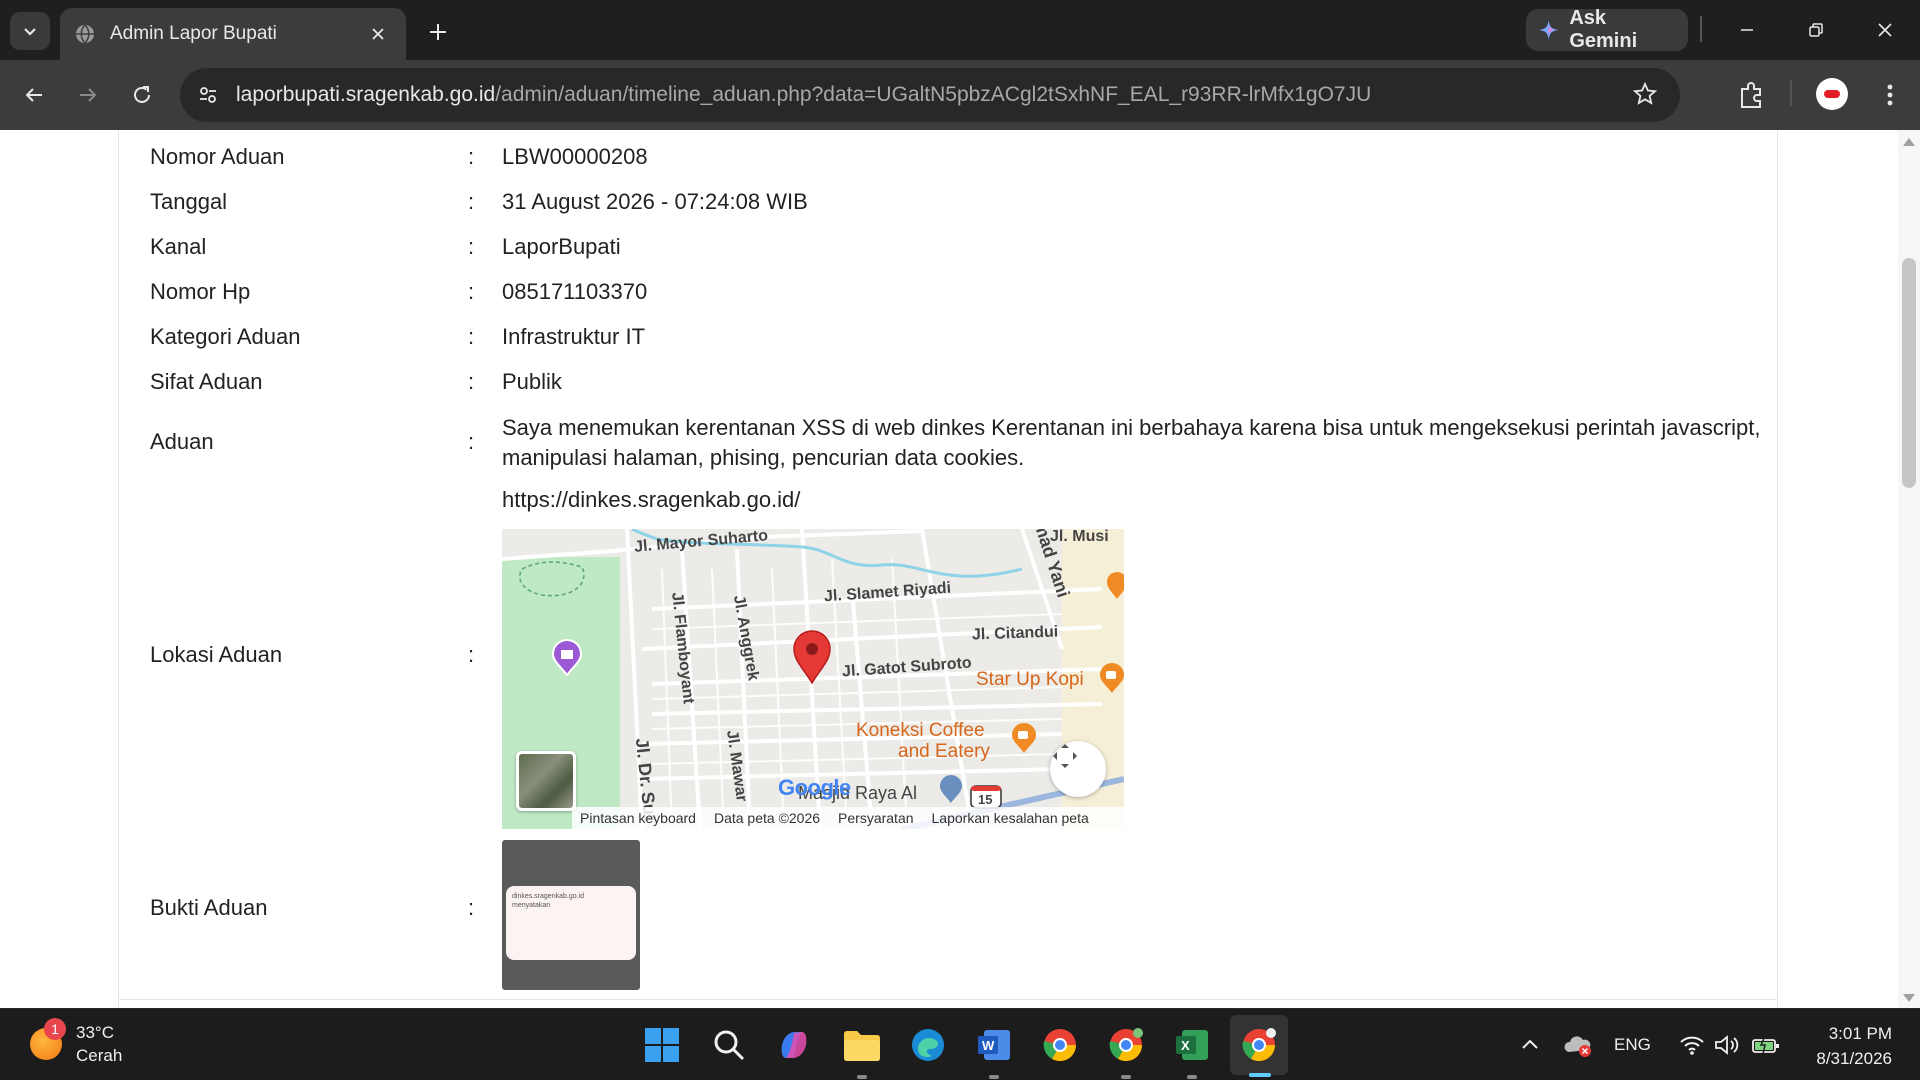 Image resolution: width=1920 pixels, height=1080 pixels. I want to click on language-indicator: ENG, so click(1632, 1045).